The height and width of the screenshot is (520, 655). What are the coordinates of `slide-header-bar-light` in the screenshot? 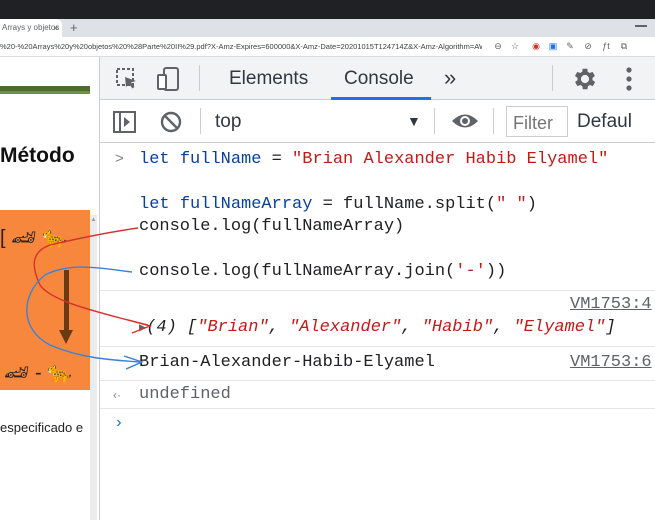 It's located at (45, 92).